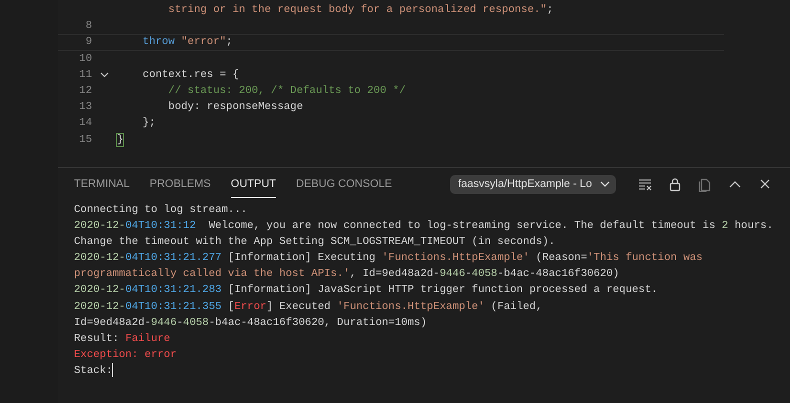  I want to click on code-line: body: responseMessage, so click(235, 108).